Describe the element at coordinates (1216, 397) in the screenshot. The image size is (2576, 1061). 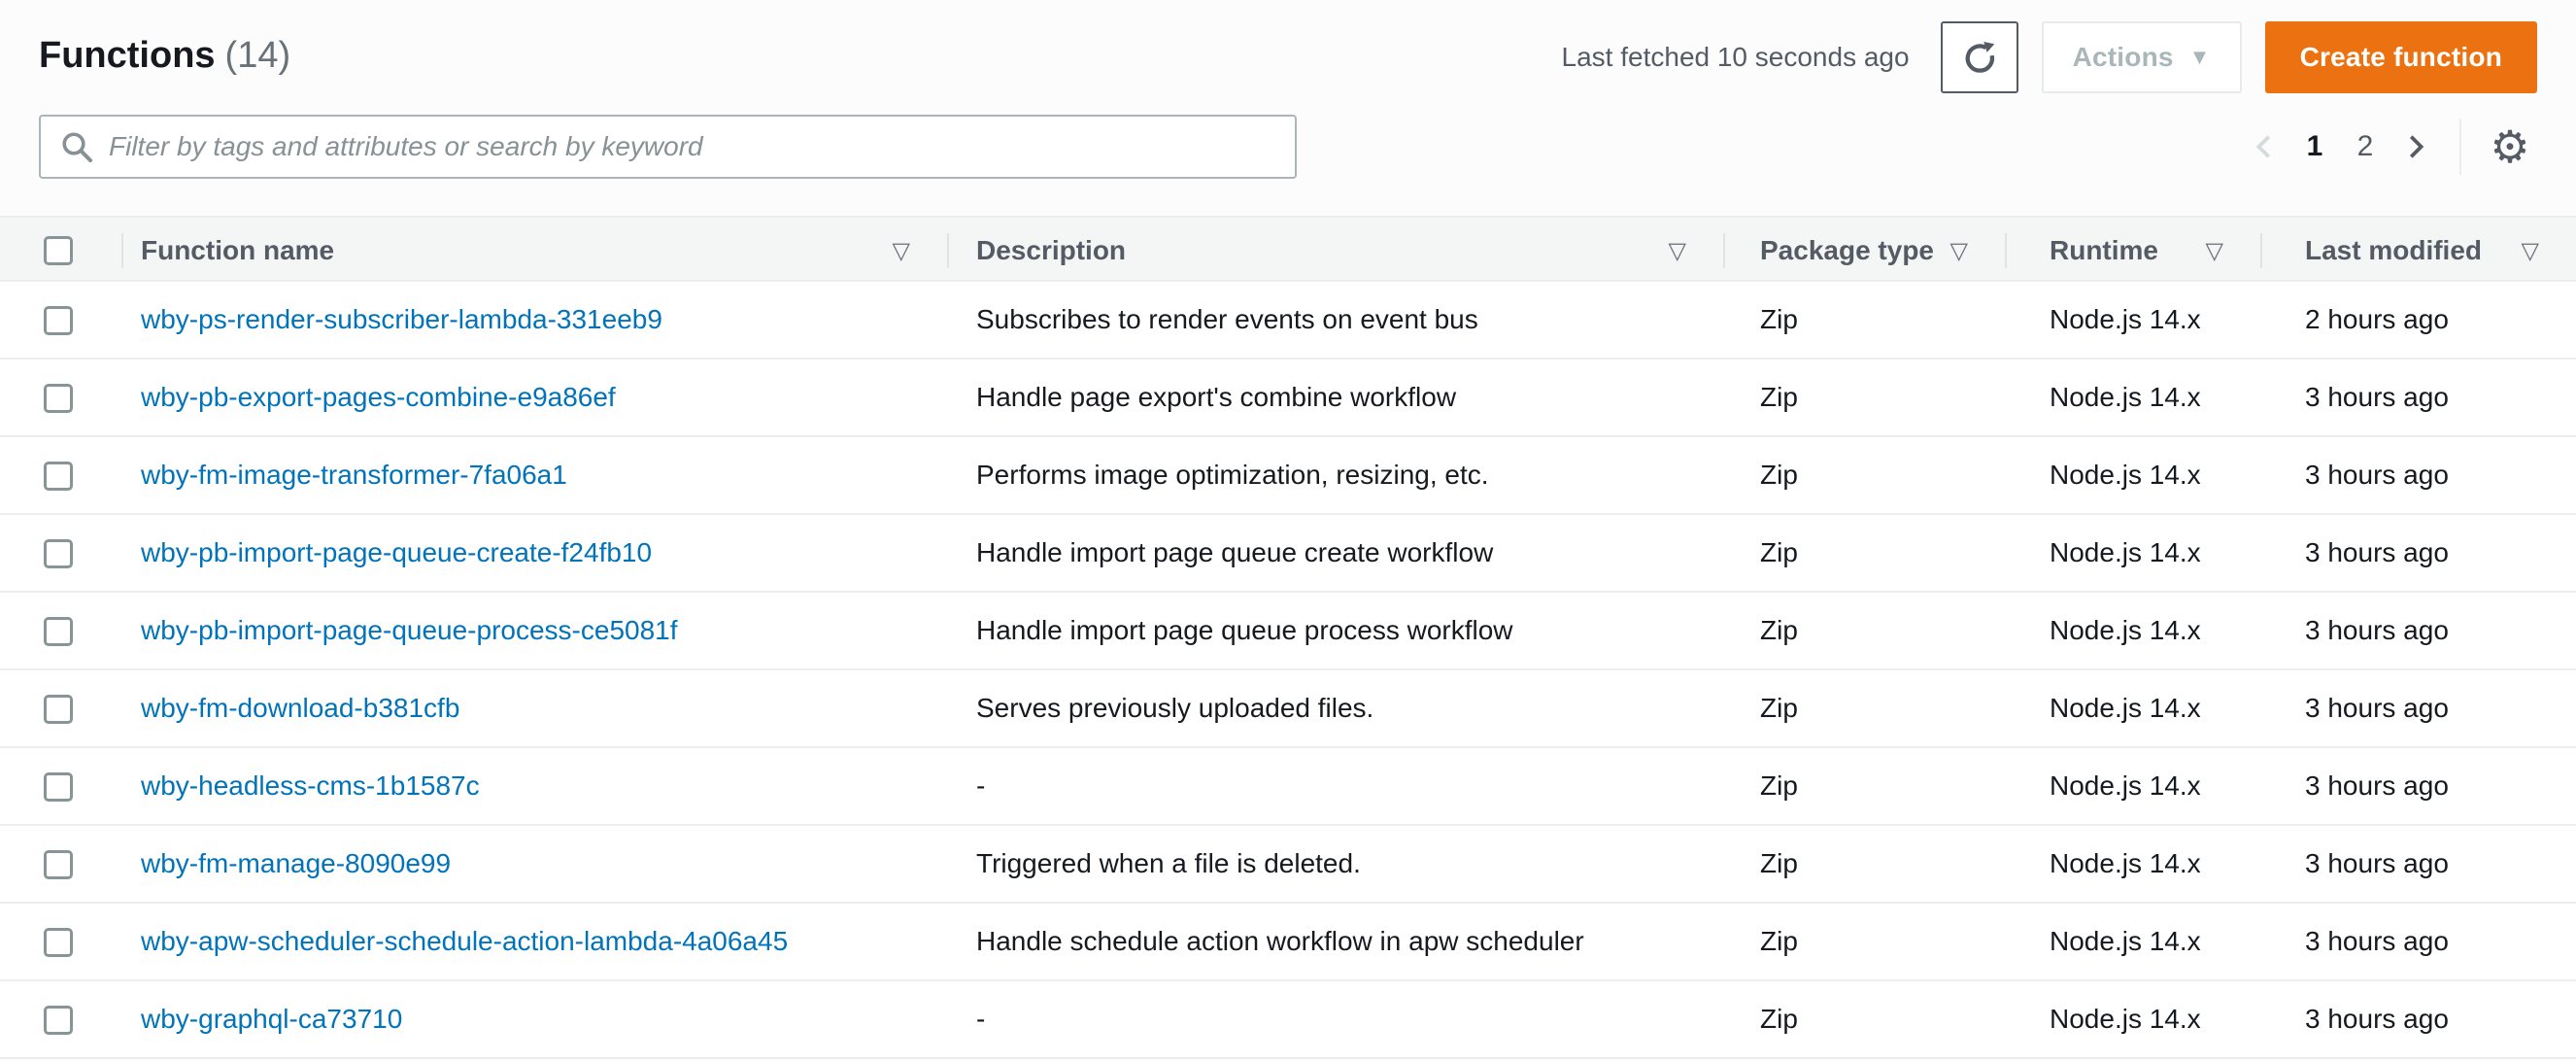
I see `description-cell: Handle page export's combine workflow` at that location.